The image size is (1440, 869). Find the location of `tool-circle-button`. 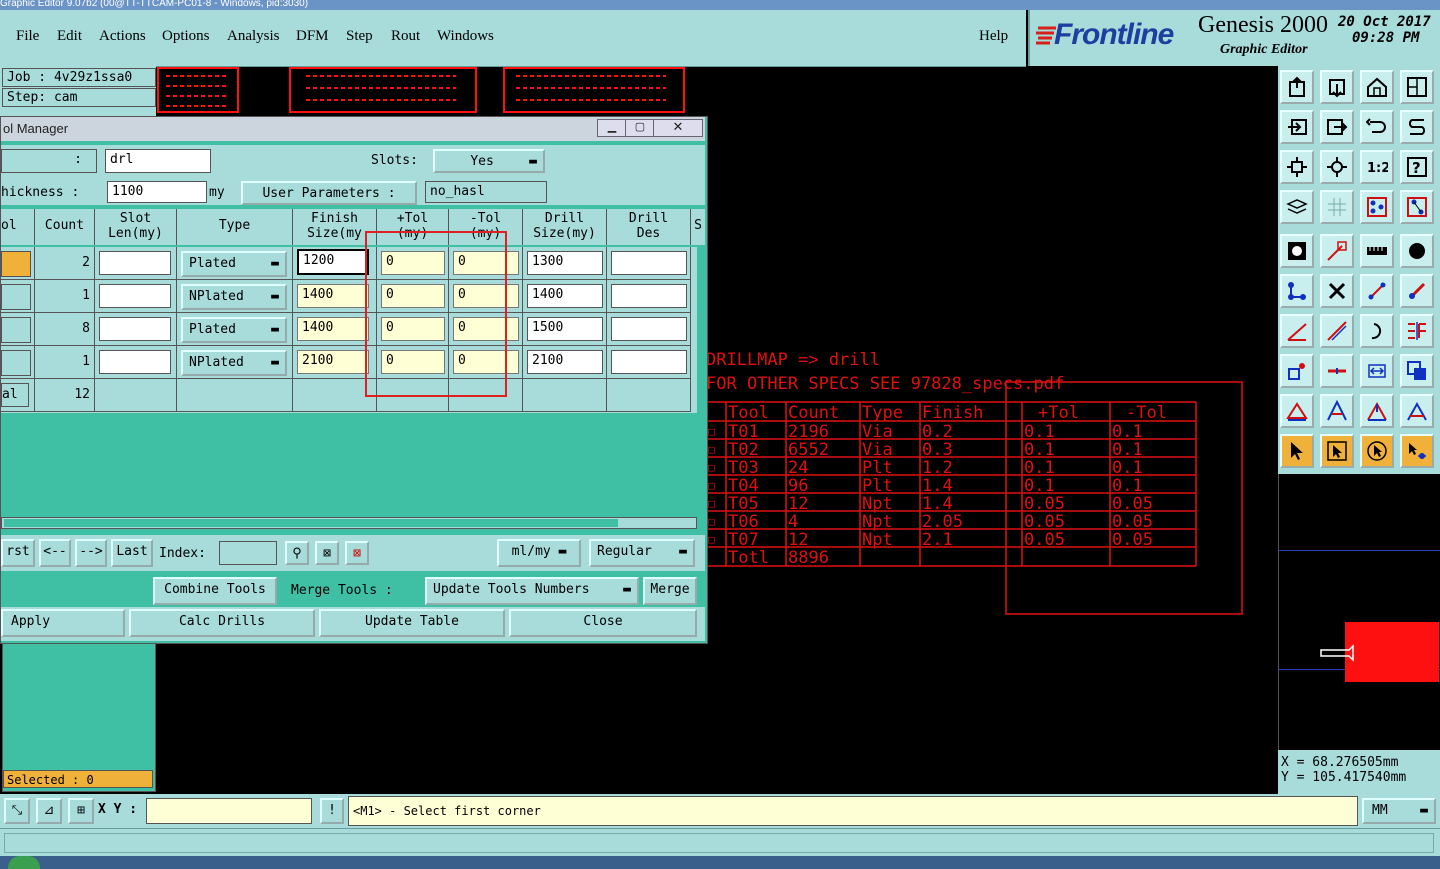

tool-circle-button is located at coordinates (1417, 251).